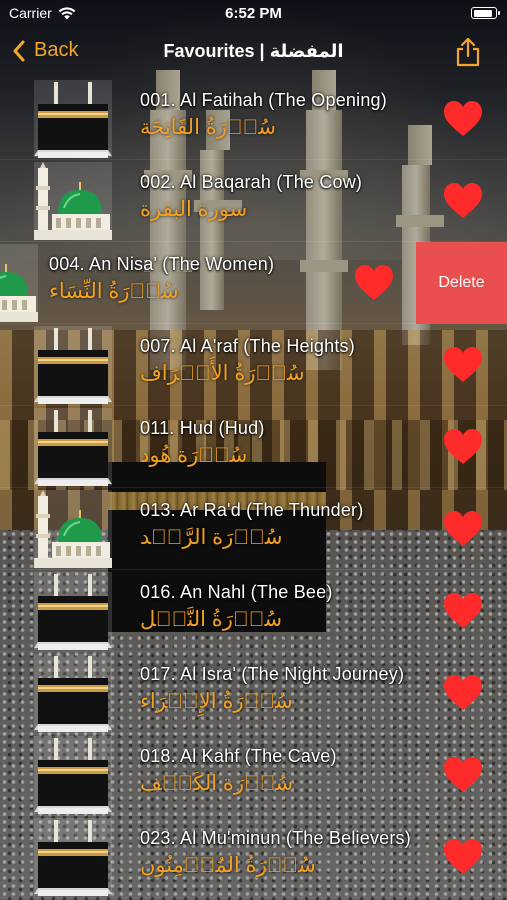 This screenshot has width=507, height=900. I want to click on status-bar: Carrier 6:52 PM, so click(253, 14).